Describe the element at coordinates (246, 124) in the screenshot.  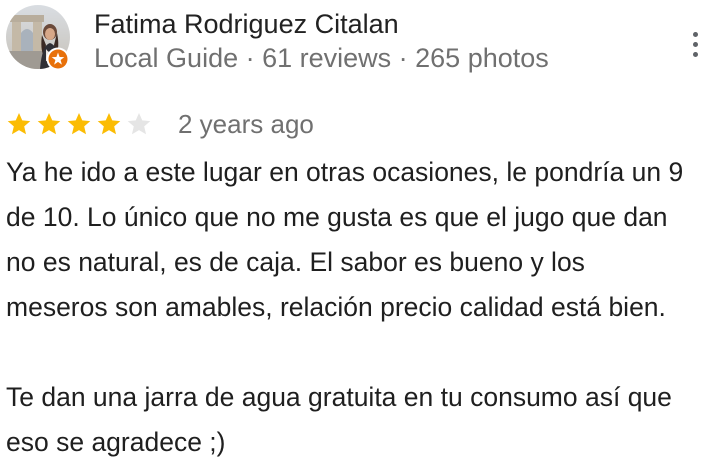
I see `review-date: 2 years ago` at that location.